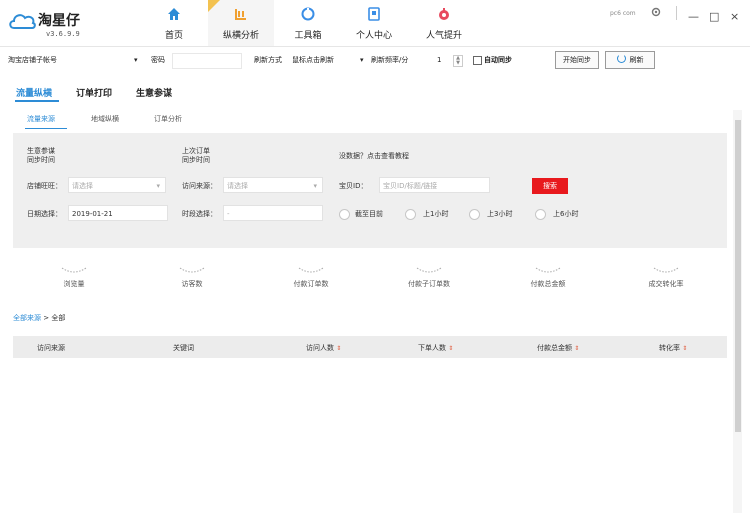 The height and width of the screenshot is (516, 750). What do you see at coordinates (273, 213) in the screenshot?
I see `period-picker: -` at bounding box center [273, 213].